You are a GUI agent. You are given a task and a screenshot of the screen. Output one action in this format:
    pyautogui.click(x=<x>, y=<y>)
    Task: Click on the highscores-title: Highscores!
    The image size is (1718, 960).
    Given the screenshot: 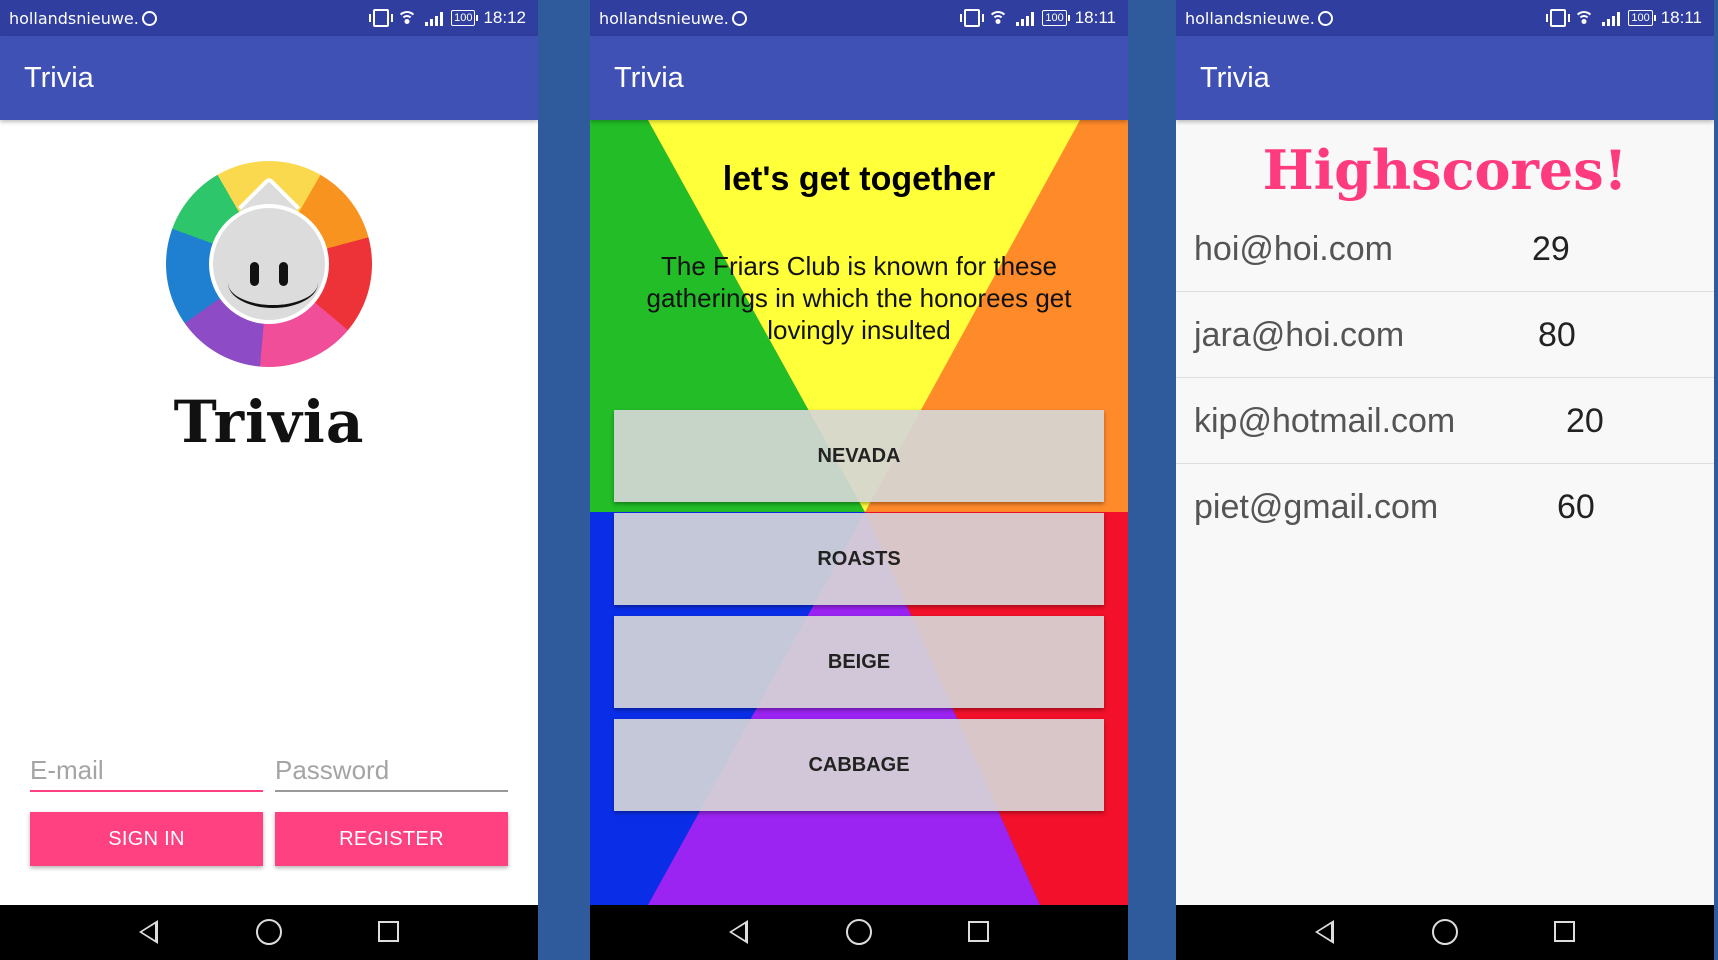 What is the action you would take?
    pyautogui.click(x=1445, y=170)
    